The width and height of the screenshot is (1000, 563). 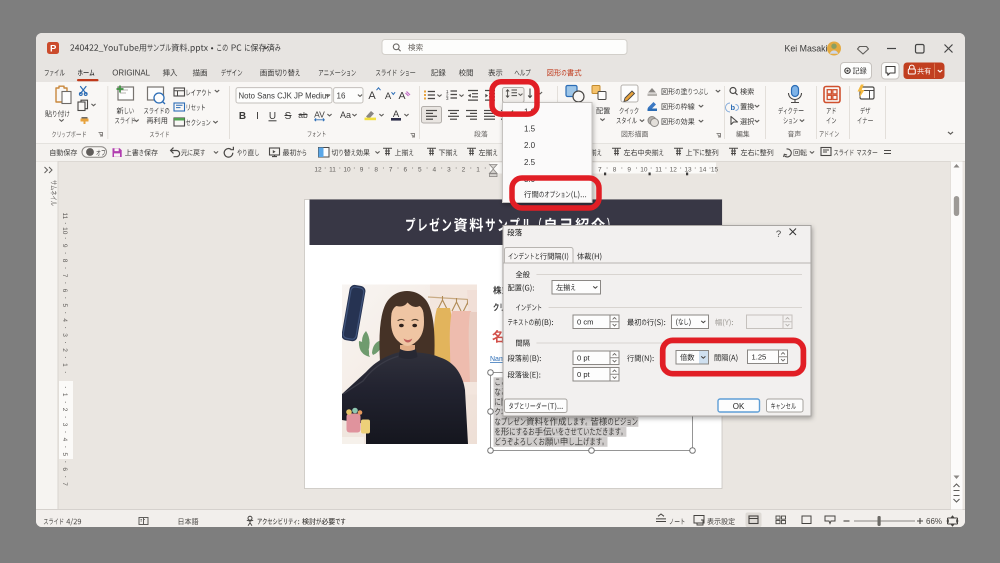 I want to click on svg-text: 1.5, so click(x=530, y=128).